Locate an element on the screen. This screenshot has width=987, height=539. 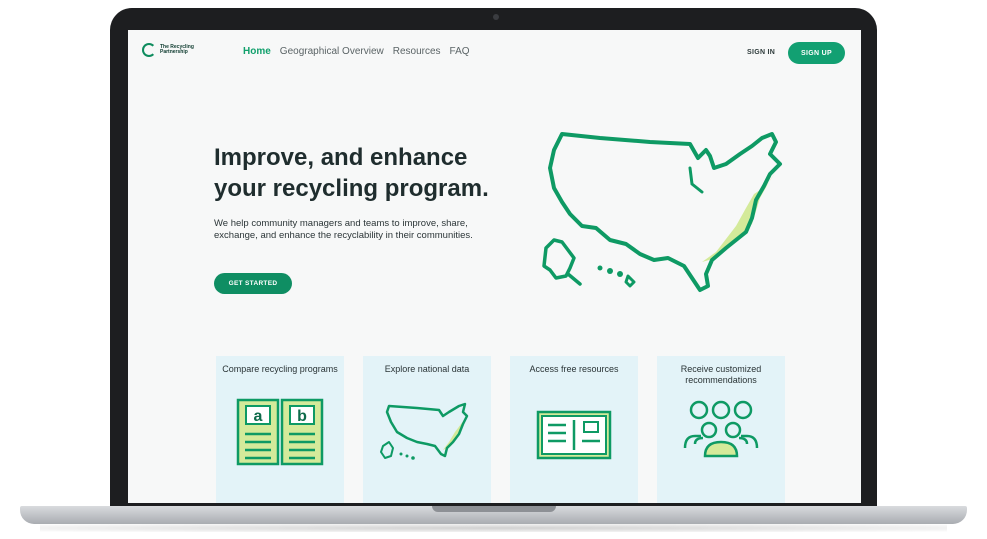
main-menu: Home Geographical Overview Resources FAQ is located at coordinates (356, 51).